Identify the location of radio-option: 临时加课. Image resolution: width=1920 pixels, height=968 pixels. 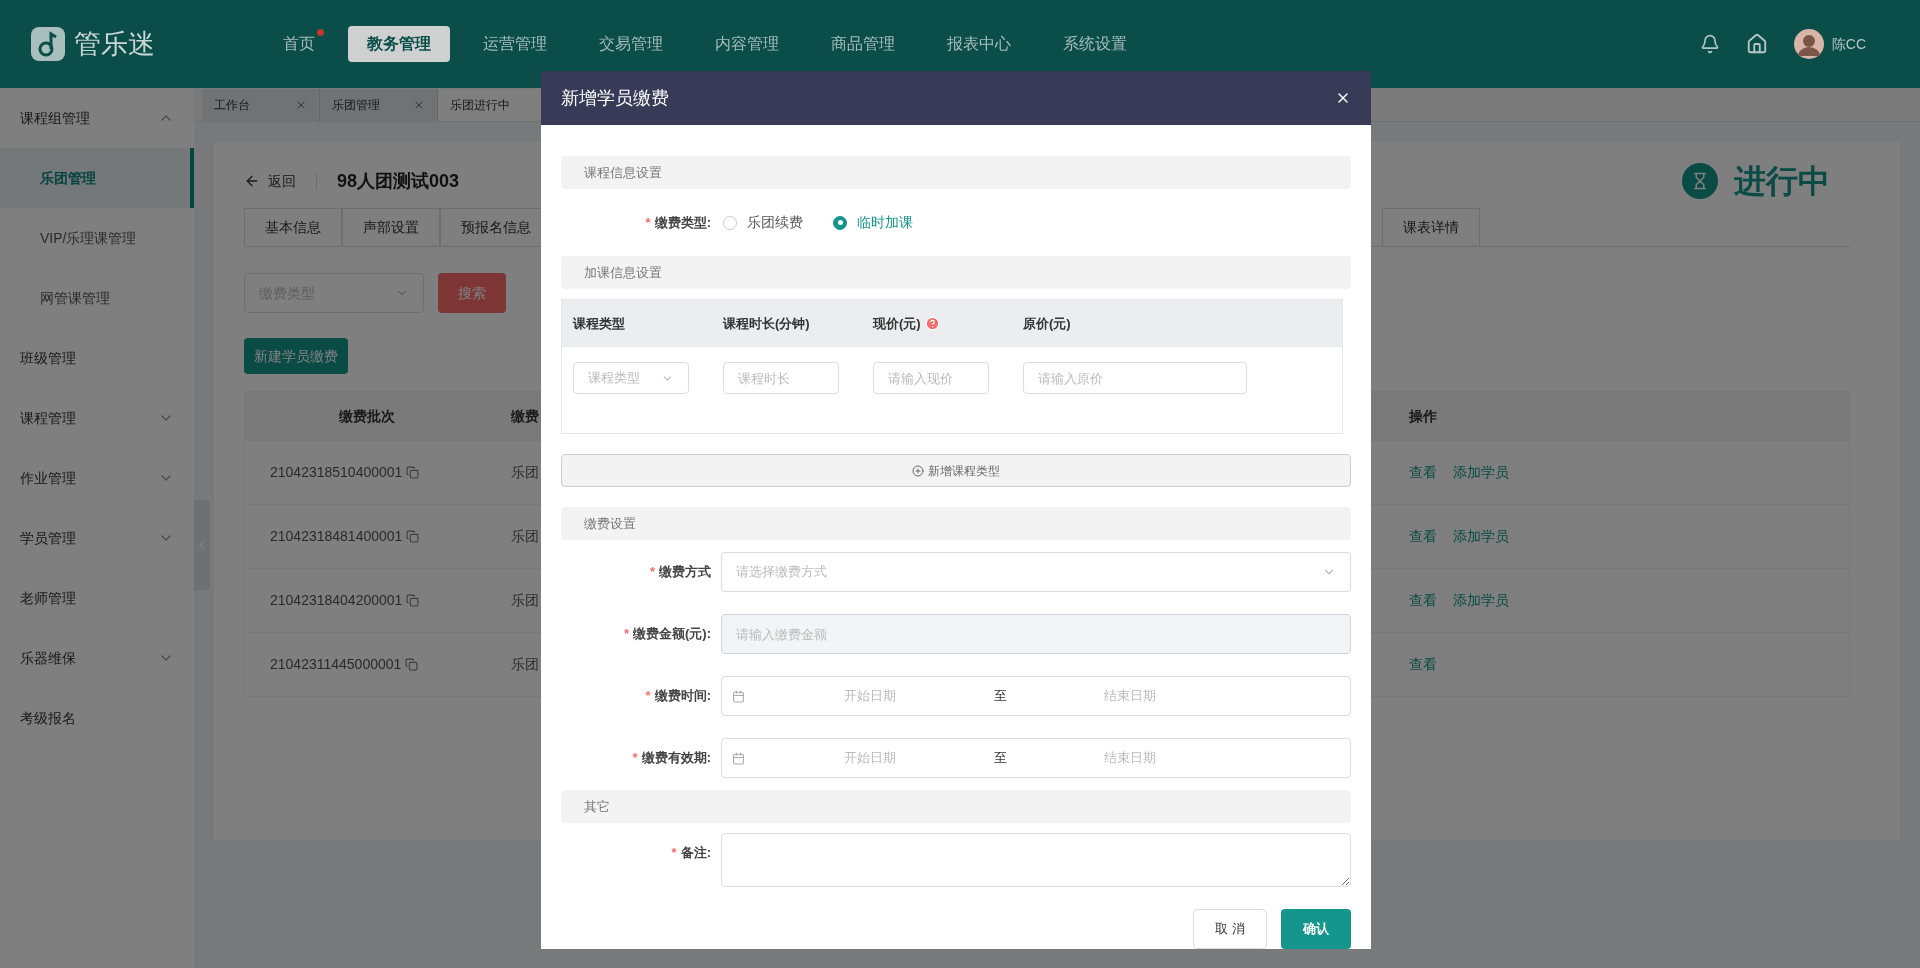
(873, 222).